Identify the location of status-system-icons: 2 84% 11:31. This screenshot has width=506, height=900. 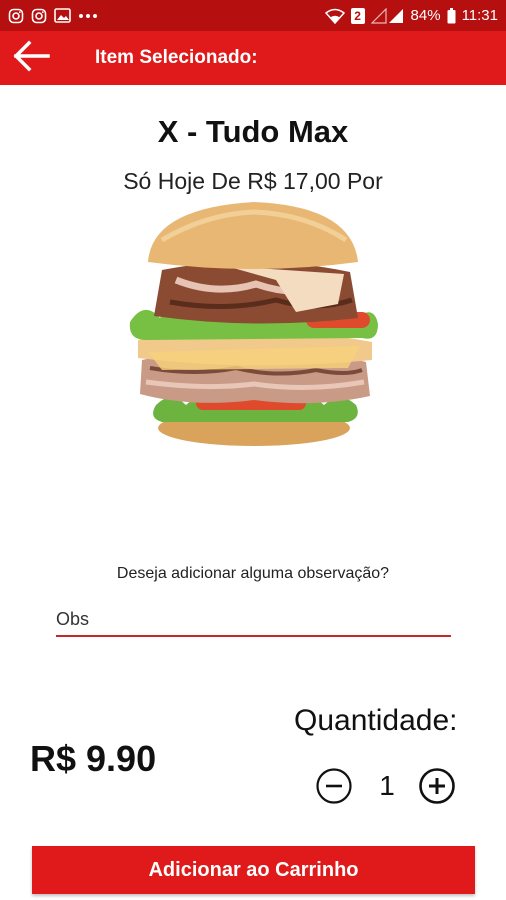
(411, 15).